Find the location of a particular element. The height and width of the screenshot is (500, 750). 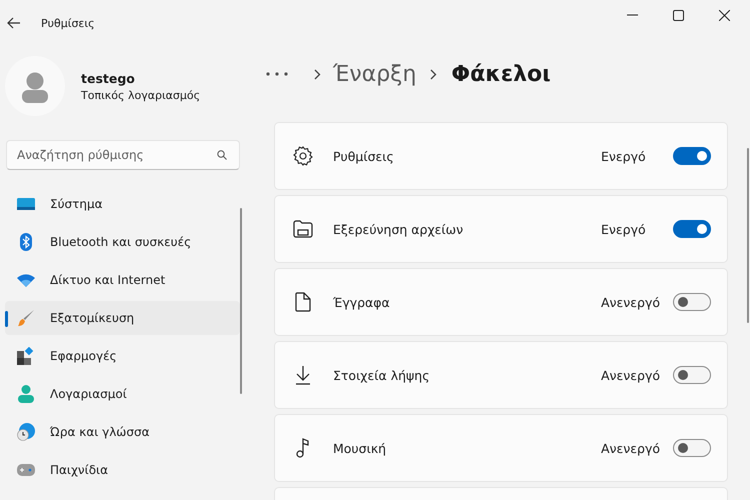

folder-icon is located at coordinates (303, 229).